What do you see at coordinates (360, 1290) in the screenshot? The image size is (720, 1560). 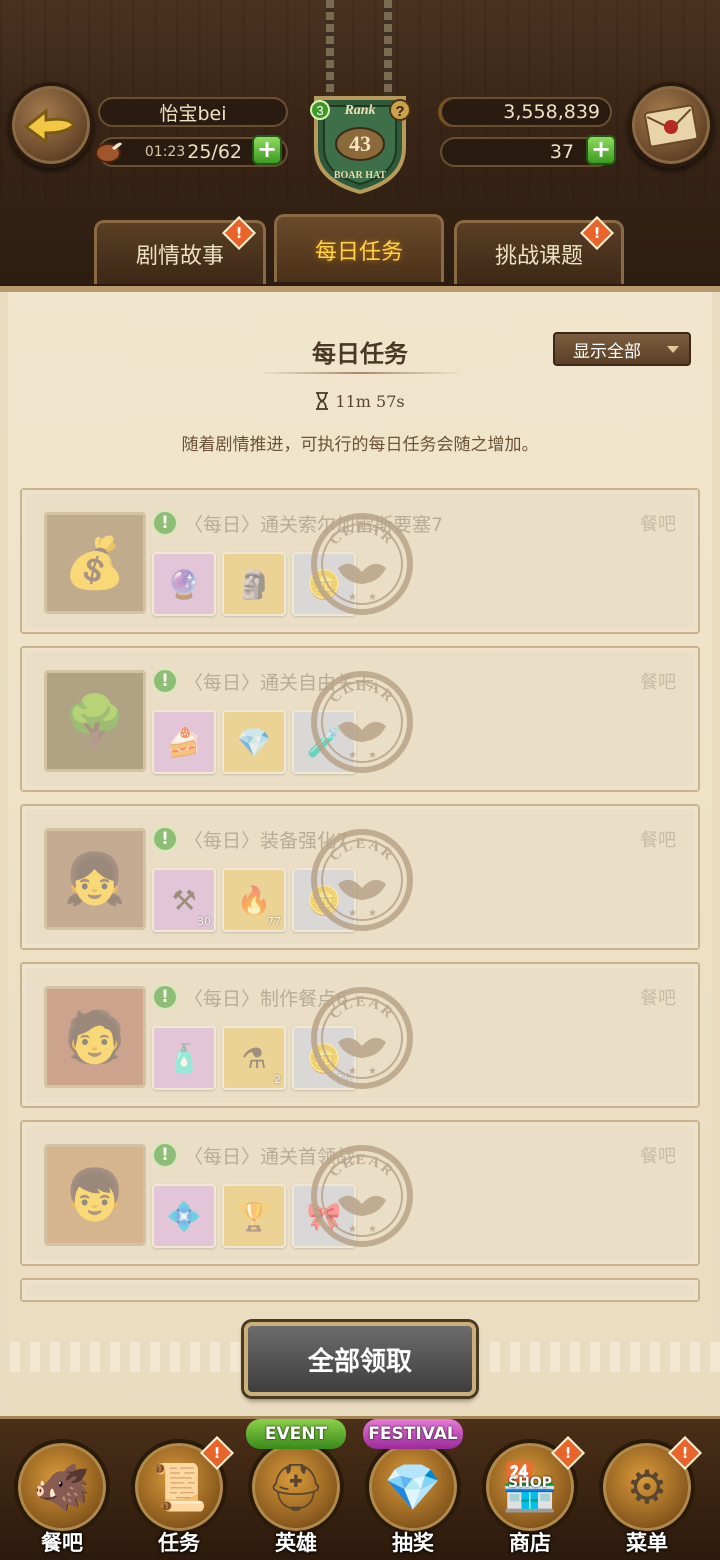 I see `quest-card-partial` at bounding box center [360, 1290].